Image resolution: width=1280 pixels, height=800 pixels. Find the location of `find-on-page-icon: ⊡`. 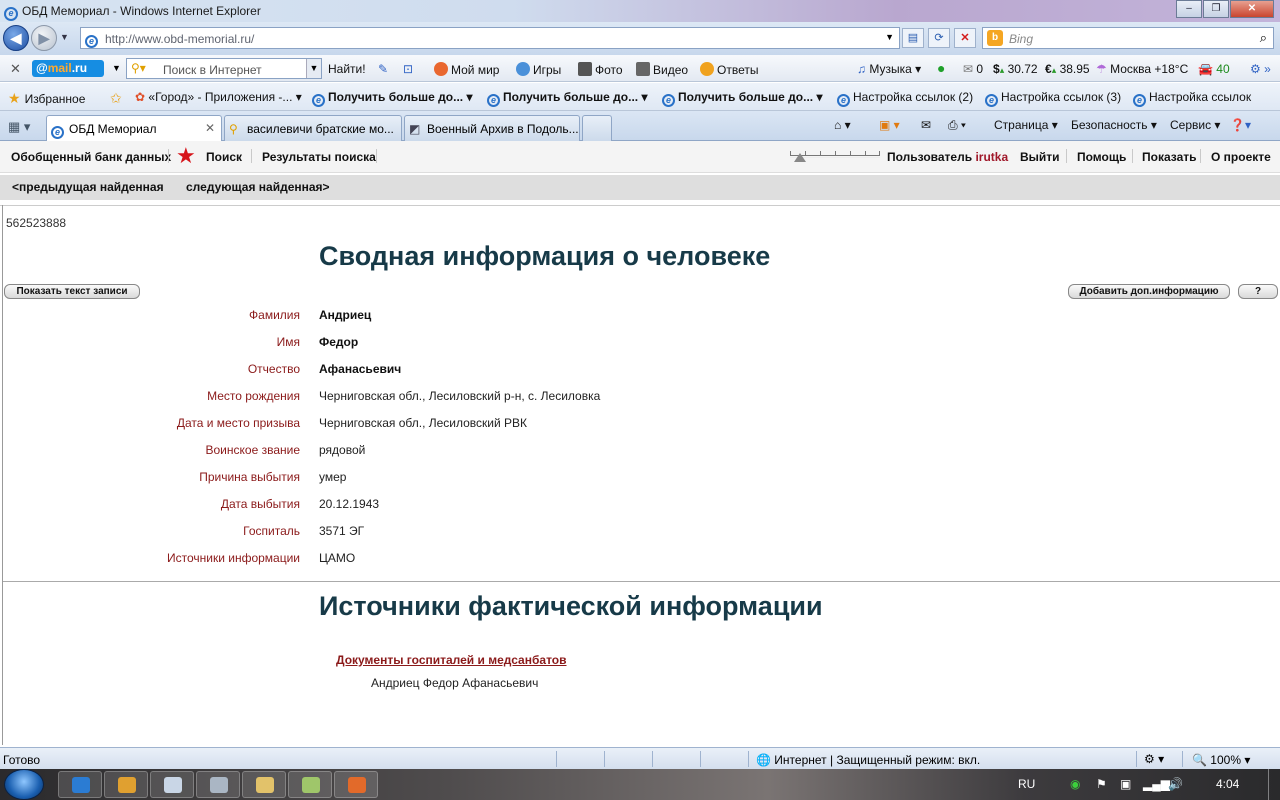

find-on-page-icon: ⊡ is located at coordinates (408, 69).